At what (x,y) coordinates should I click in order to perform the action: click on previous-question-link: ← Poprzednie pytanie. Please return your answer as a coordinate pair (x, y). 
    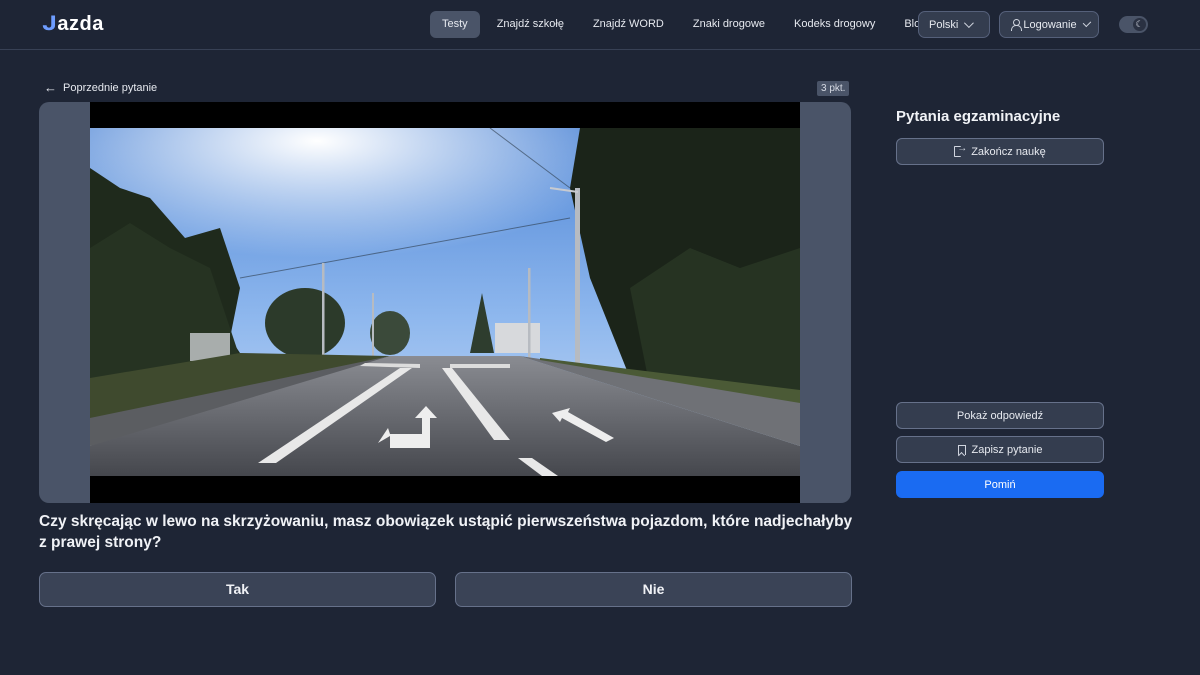
    Looking at the image, I should click on (100, 87).